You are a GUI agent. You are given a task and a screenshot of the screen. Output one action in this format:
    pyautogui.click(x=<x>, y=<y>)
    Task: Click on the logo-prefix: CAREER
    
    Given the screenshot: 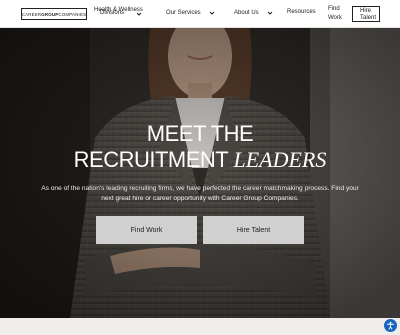 What is the action you would take?
    pyautogui.click(x=31, y=14)
    